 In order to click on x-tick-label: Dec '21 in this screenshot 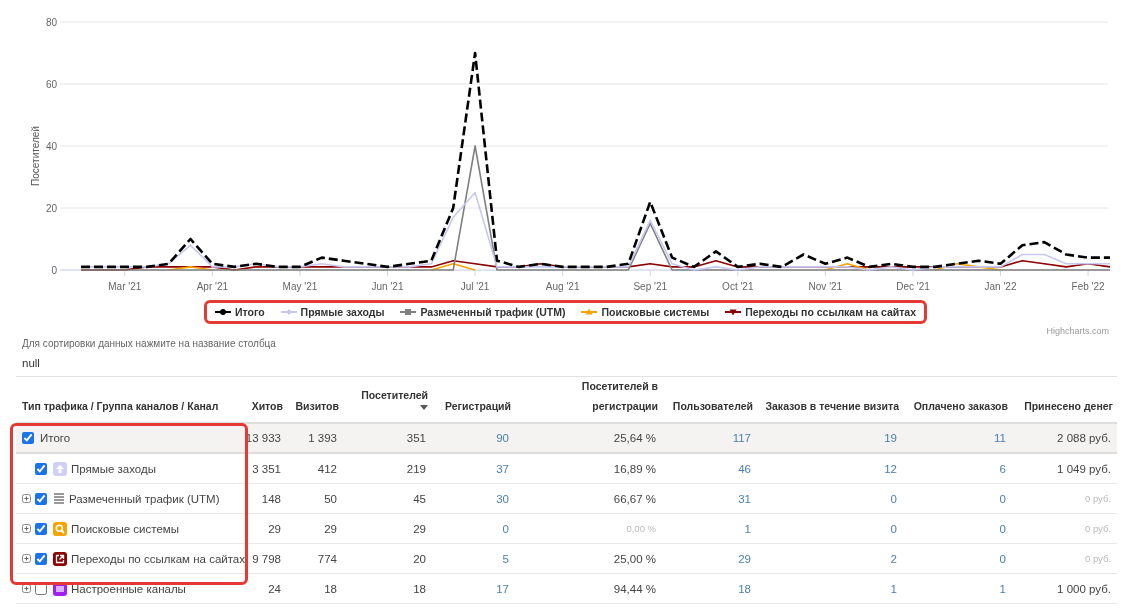, I will do `click(913, 286)`.